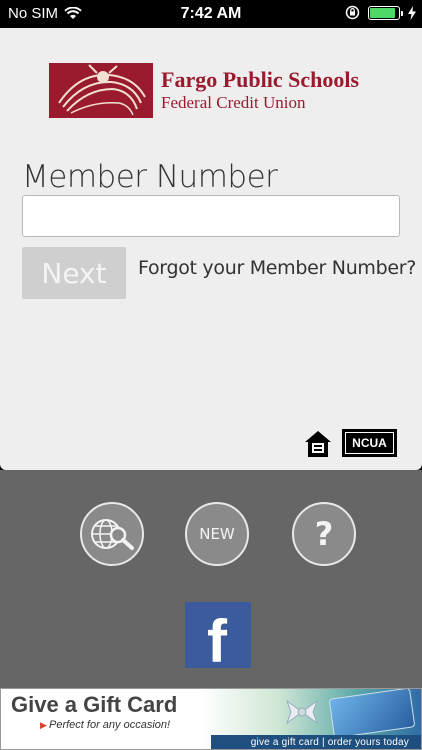  What do you see at coordinates (277, 268) in the screenshot?
I see `forgot-member-number-link: Forgot your Member Number?` at bounding box center [277, 268].